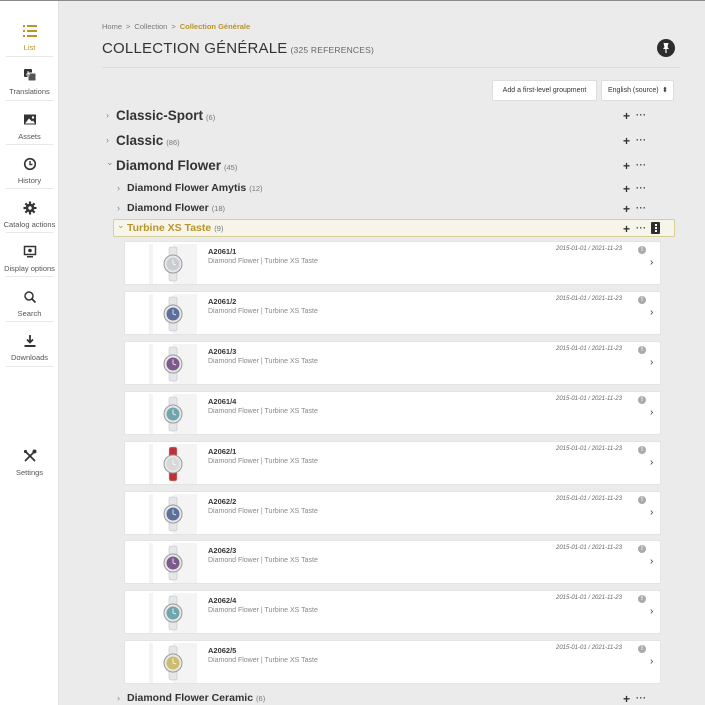 The image size is (705, 705). I want to click on translations-icon: A, so click(29, 75).